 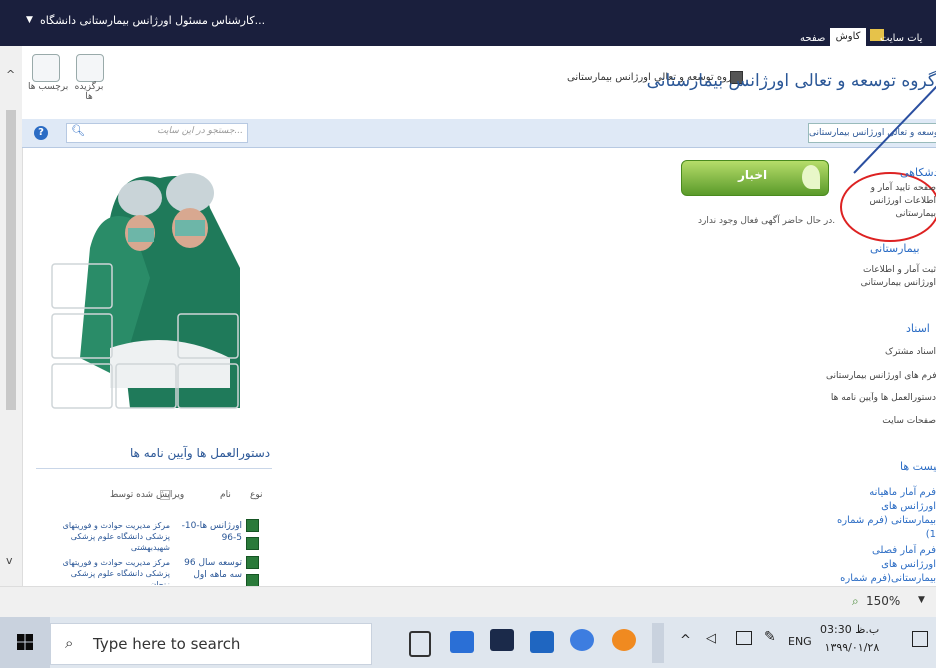 What do you see at coordinates (165, 495) in the screenshot?
I see `column-checkbox` at bounding box center [165, 495].